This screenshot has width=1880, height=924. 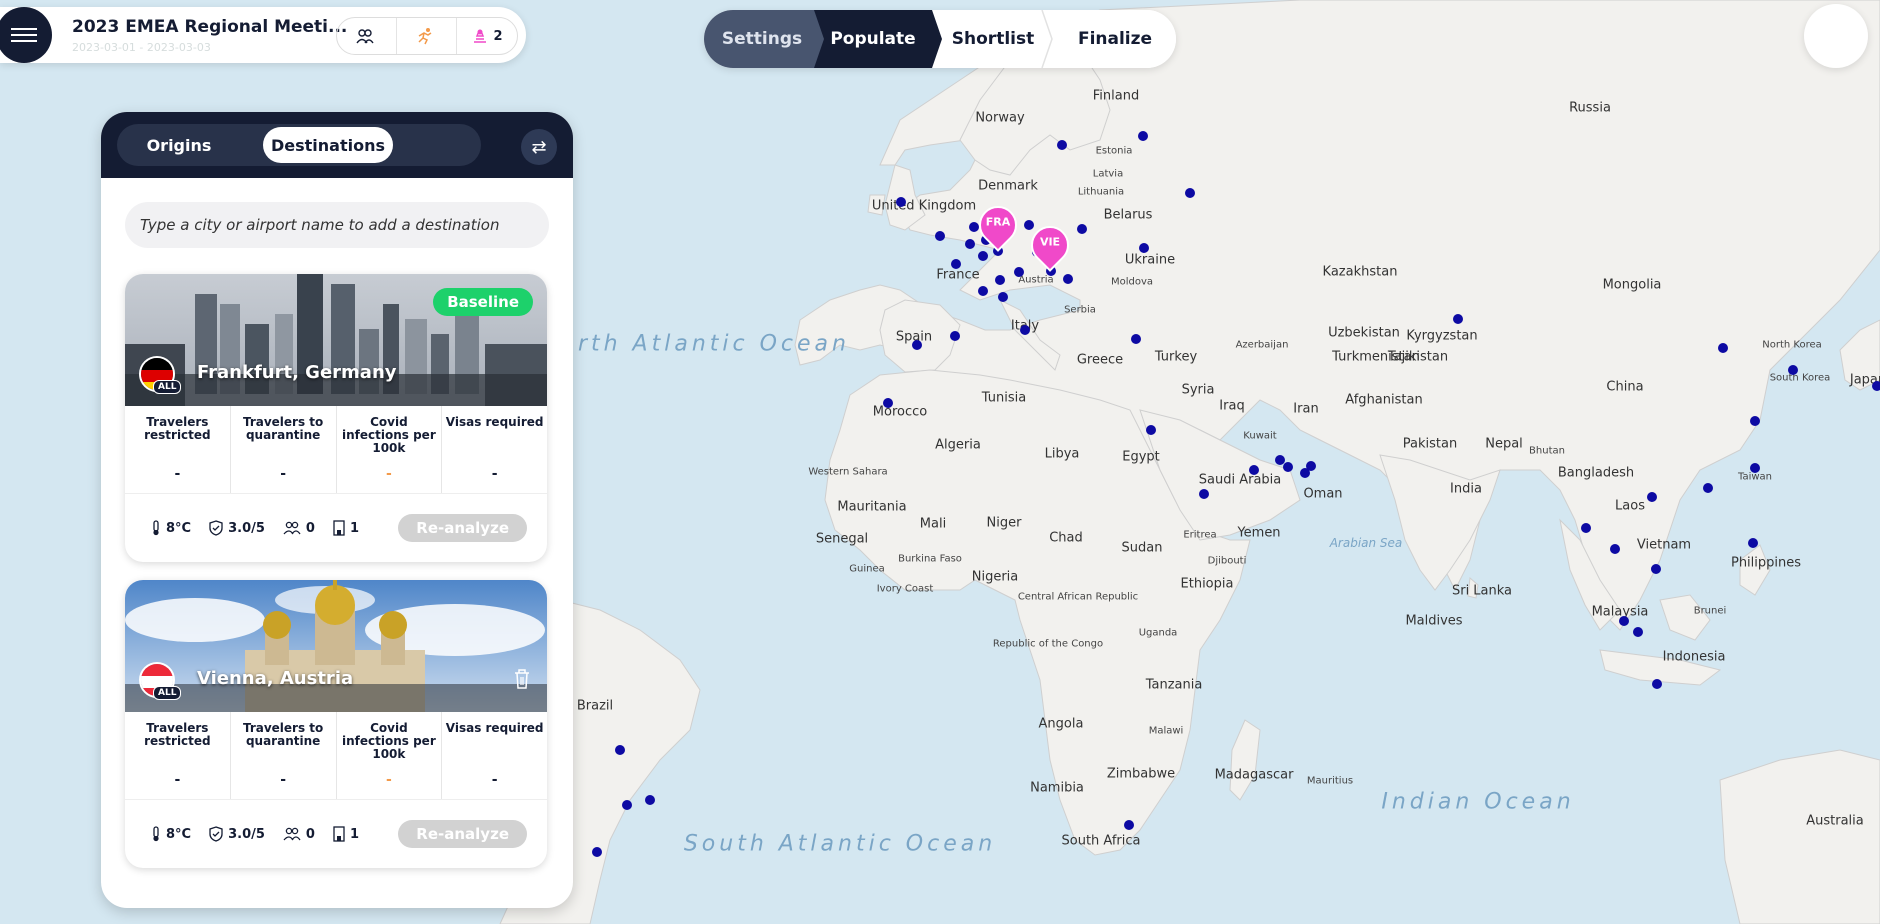 I want to click on stat-travelers-quarantine: Travelers to quarantine -, so click(x=284, y=449).